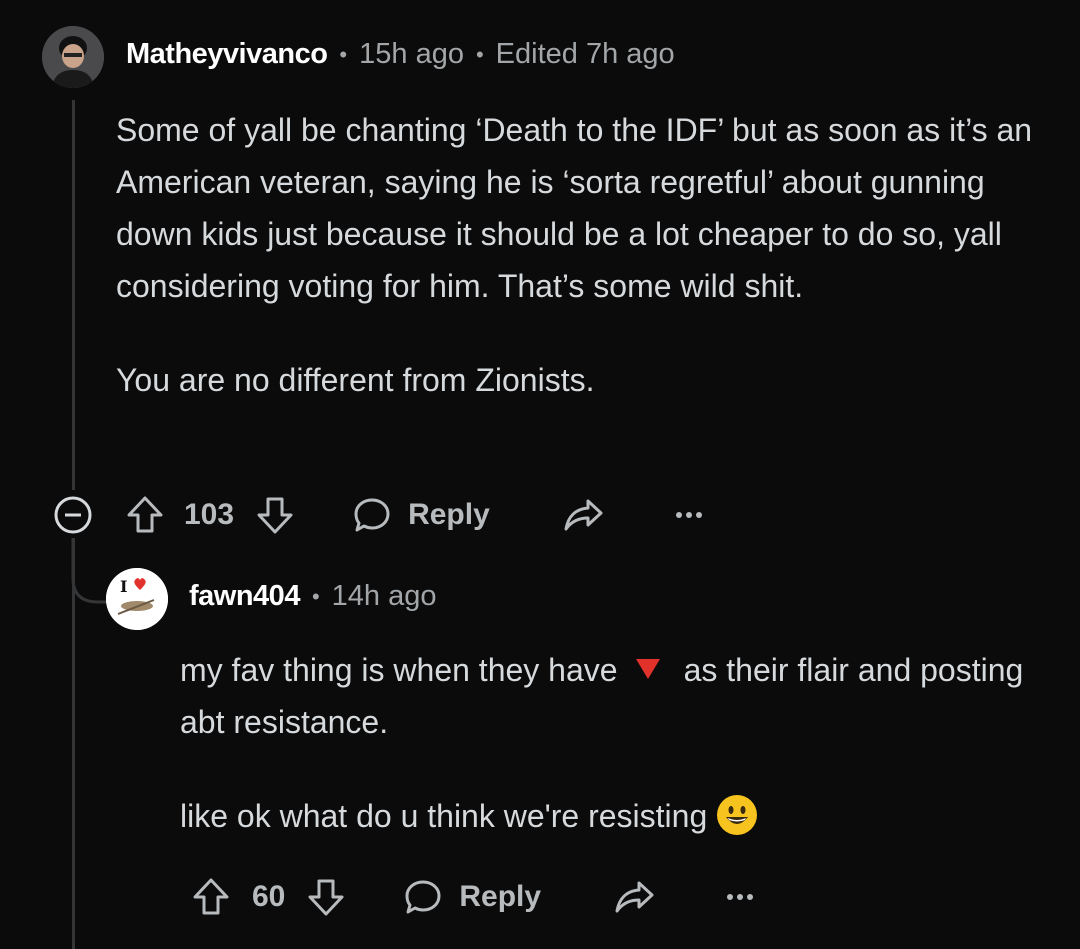 The width and height of the screenshot is (1080, 949). What do you see at coordinates (73, 295) in the screenshot?
I see `thread-line-main` at bounding box center [73, 295].